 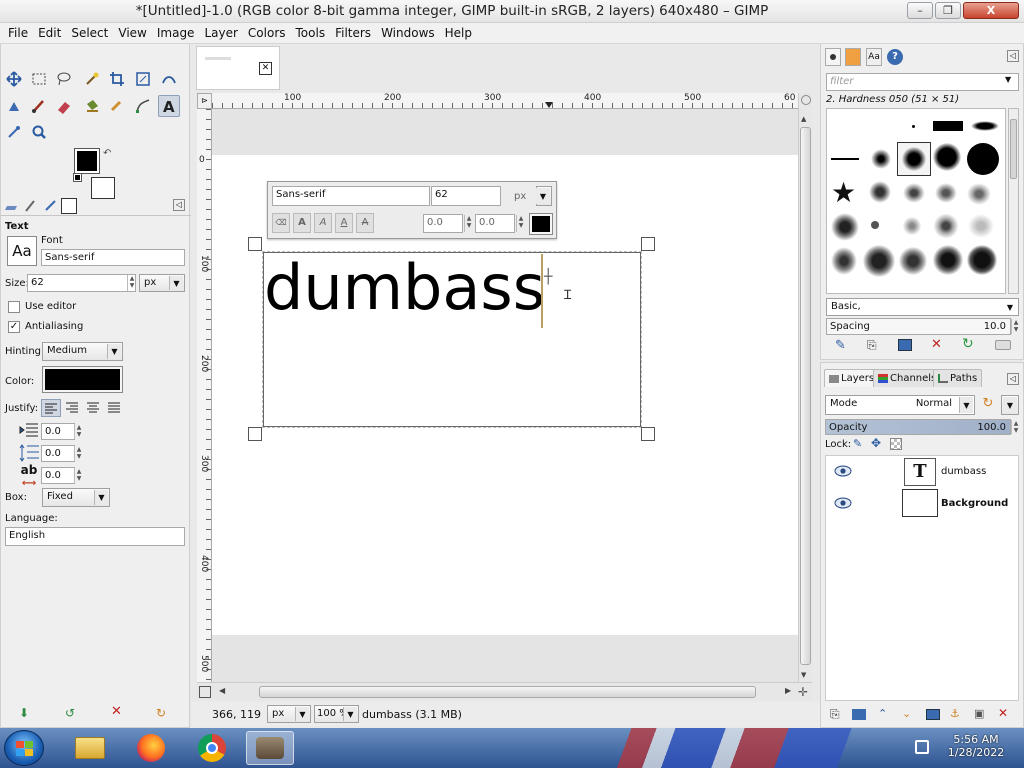 What do you see at coordinates (1010, 405) in the screenshot?
I see `mode-group-select: ▼` at bounding box center [1010, 405].